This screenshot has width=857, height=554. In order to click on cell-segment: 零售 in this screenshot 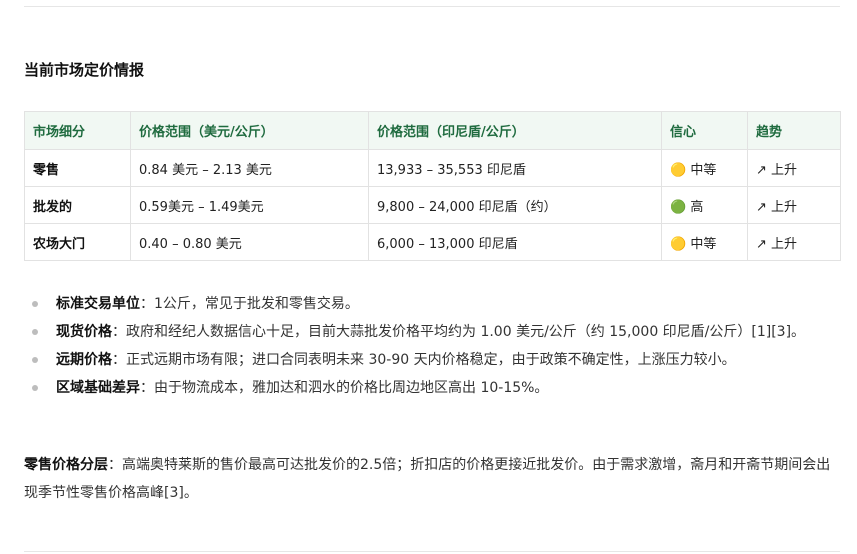, I will do `click(77, 168)`.